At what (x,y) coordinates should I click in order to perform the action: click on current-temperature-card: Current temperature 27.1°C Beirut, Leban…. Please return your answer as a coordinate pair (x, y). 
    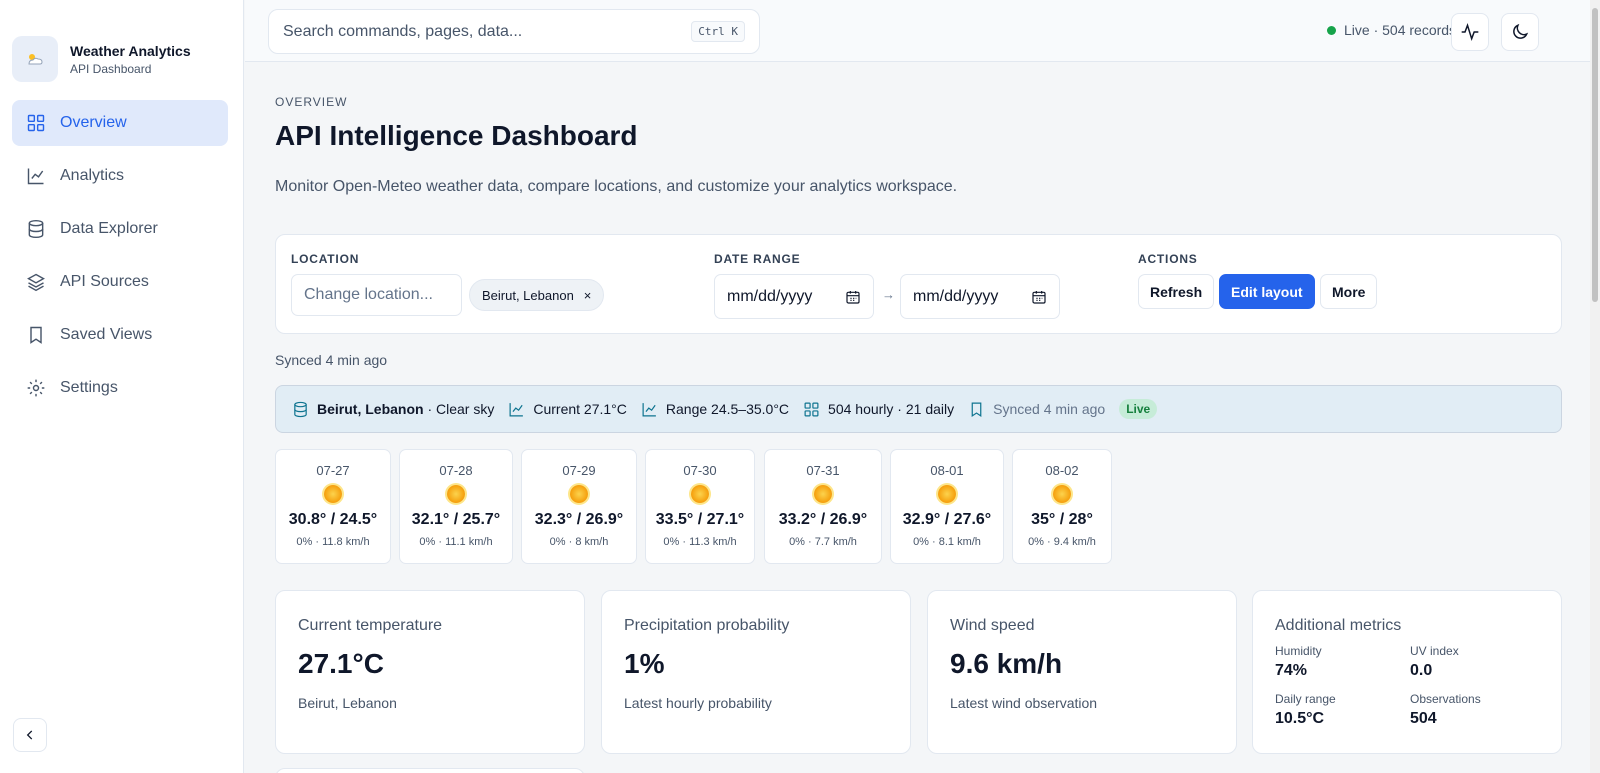
    Looking at the image, I should click on (430, 672).